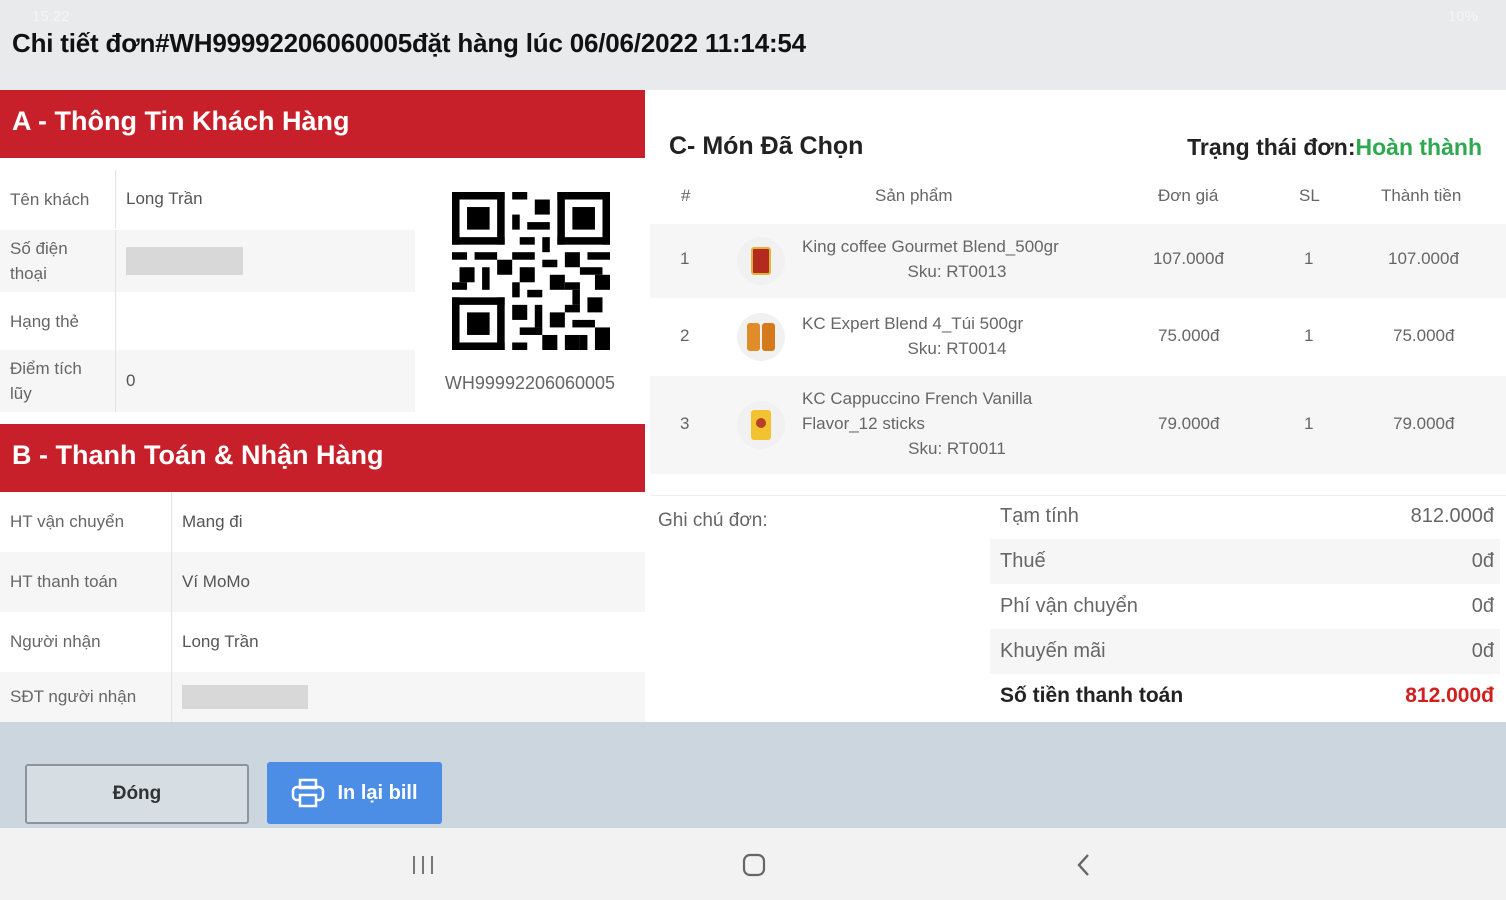 Image resolution: width=1506 pixels, height=900 pixels. What do you see at coordinates (1188, 195) in the screenshot?
I see `col-header-price: Đơn giá` at bounding box center [1188, 195].